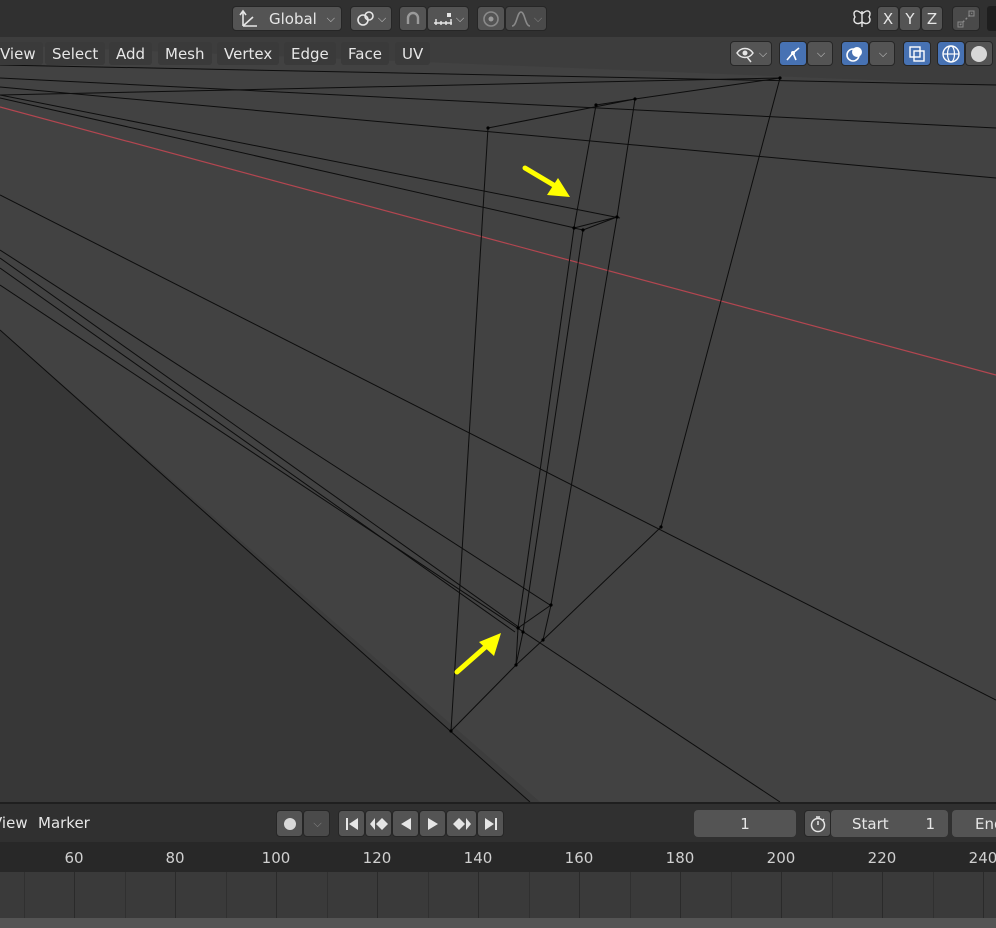  I want to click on viewport-header: Global ⌵ ⌵ ⌵ ⌵ X Y Z, so click(498, 18).